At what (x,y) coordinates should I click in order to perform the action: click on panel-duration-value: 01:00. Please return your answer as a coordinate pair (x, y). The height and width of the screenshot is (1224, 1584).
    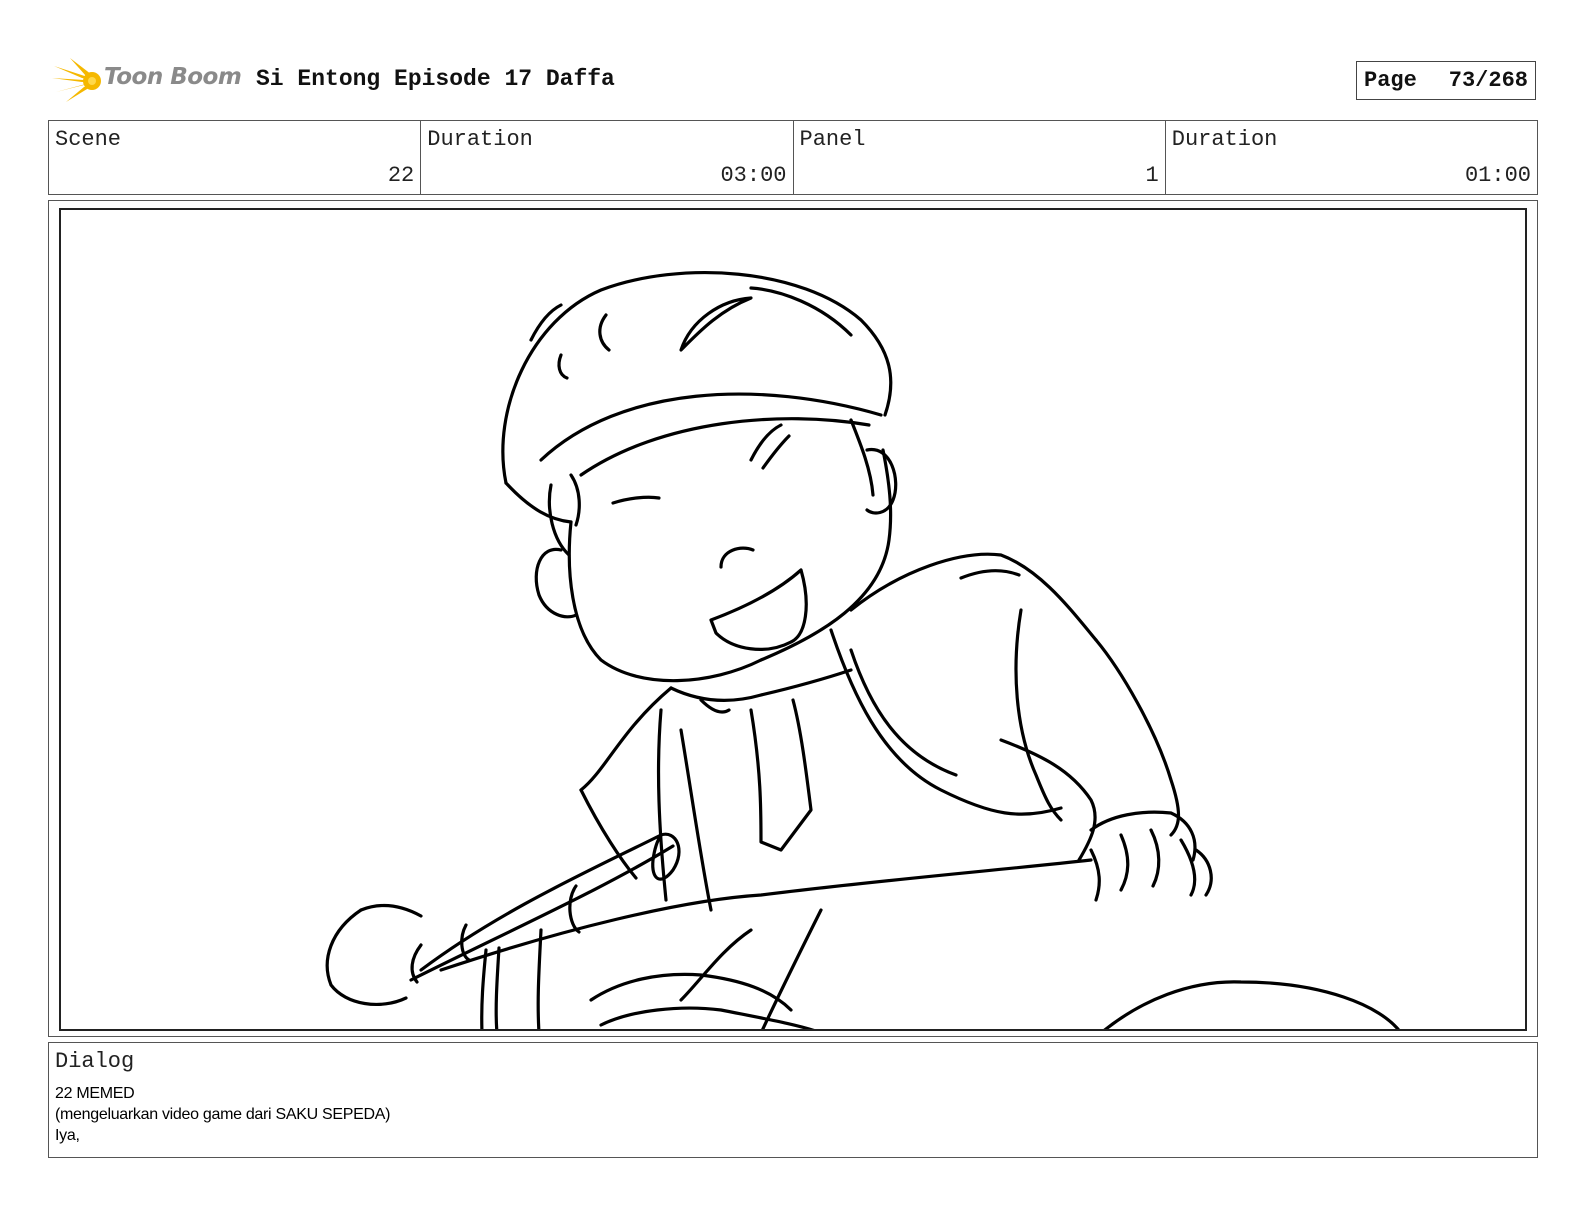
    Looking at the image, I should click on (1497, 175).